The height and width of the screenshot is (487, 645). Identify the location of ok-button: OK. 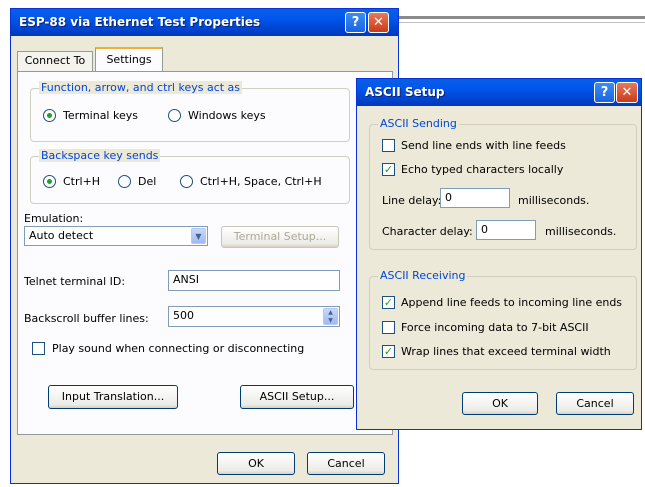
(256, 463).